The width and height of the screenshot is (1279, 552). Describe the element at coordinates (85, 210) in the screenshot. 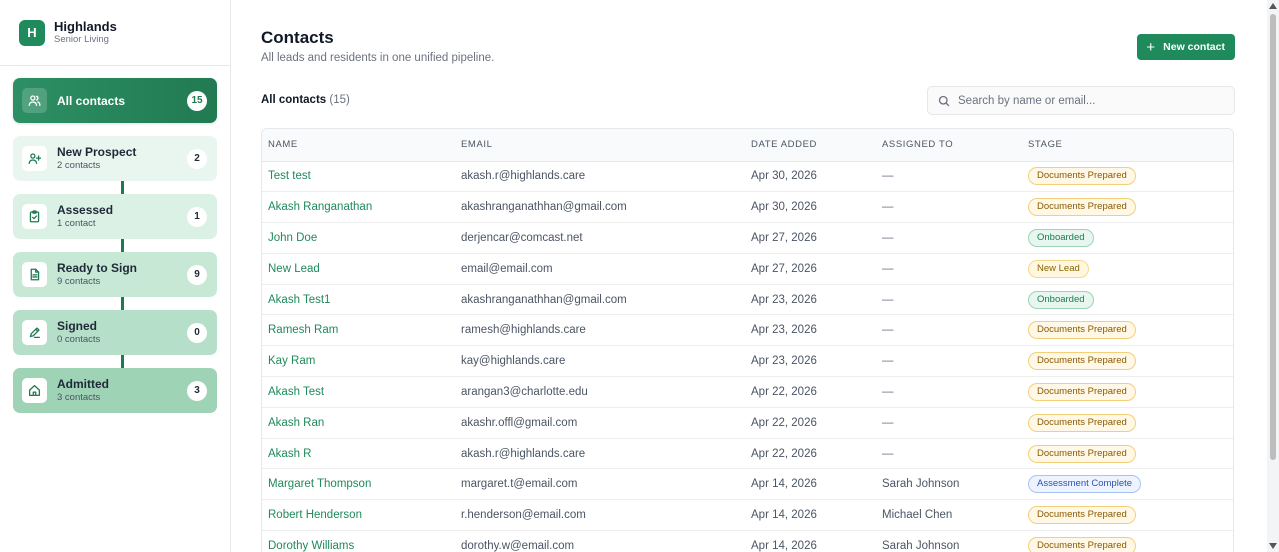

I see `stage-label: Assessed` at that location.